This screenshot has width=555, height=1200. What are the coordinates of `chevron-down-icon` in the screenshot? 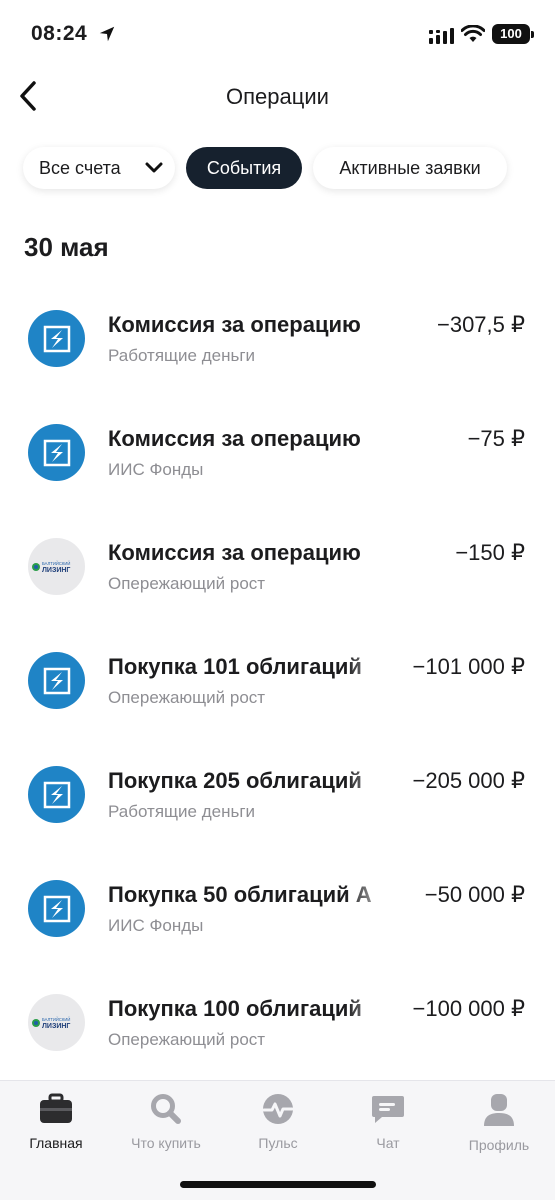 It's located at (154, 167).